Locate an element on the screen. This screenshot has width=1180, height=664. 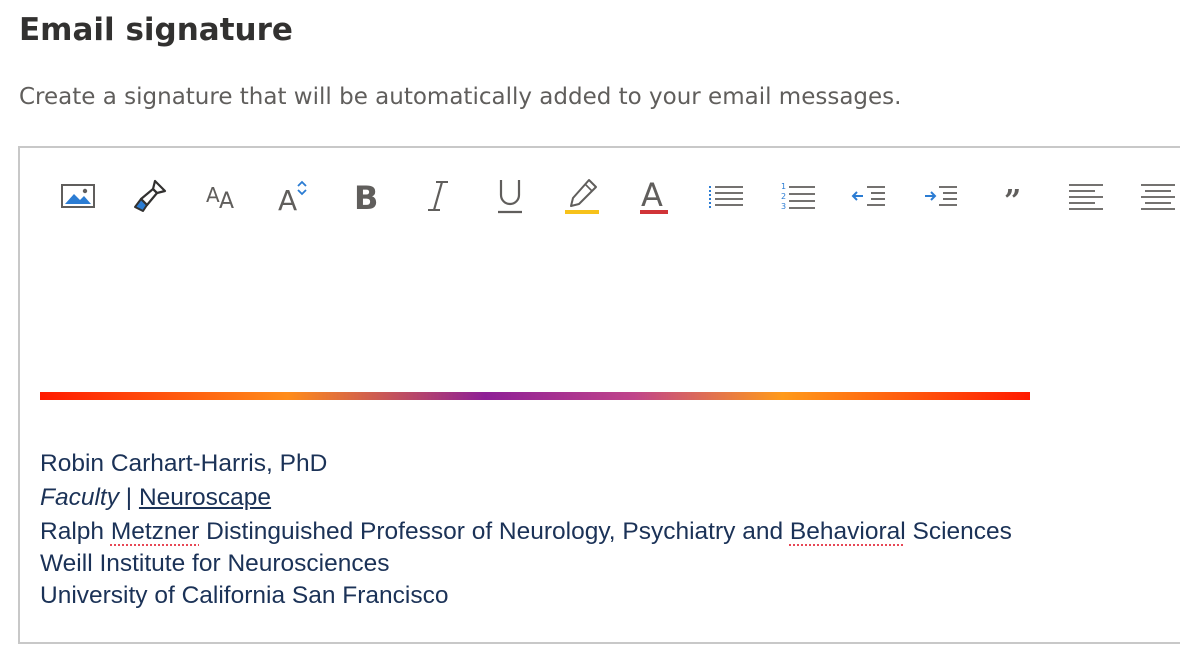
title-text-pre: Ralph is located at coordinates (75, 531).